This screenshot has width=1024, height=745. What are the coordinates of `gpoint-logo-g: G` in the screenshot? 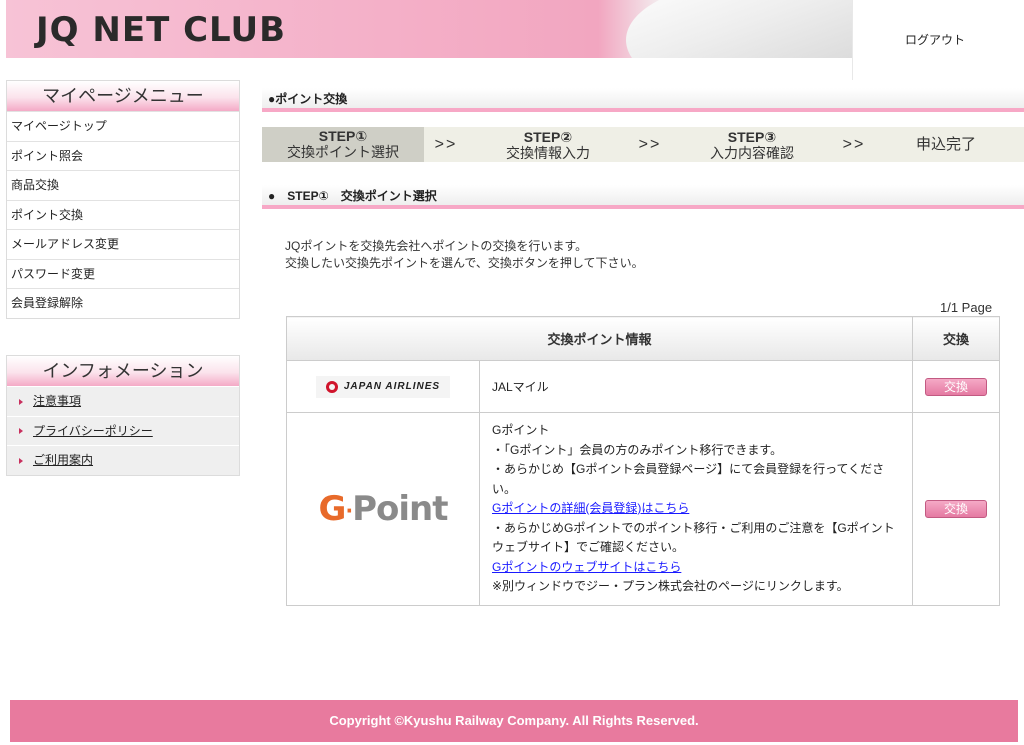 It's located at (332, 508).